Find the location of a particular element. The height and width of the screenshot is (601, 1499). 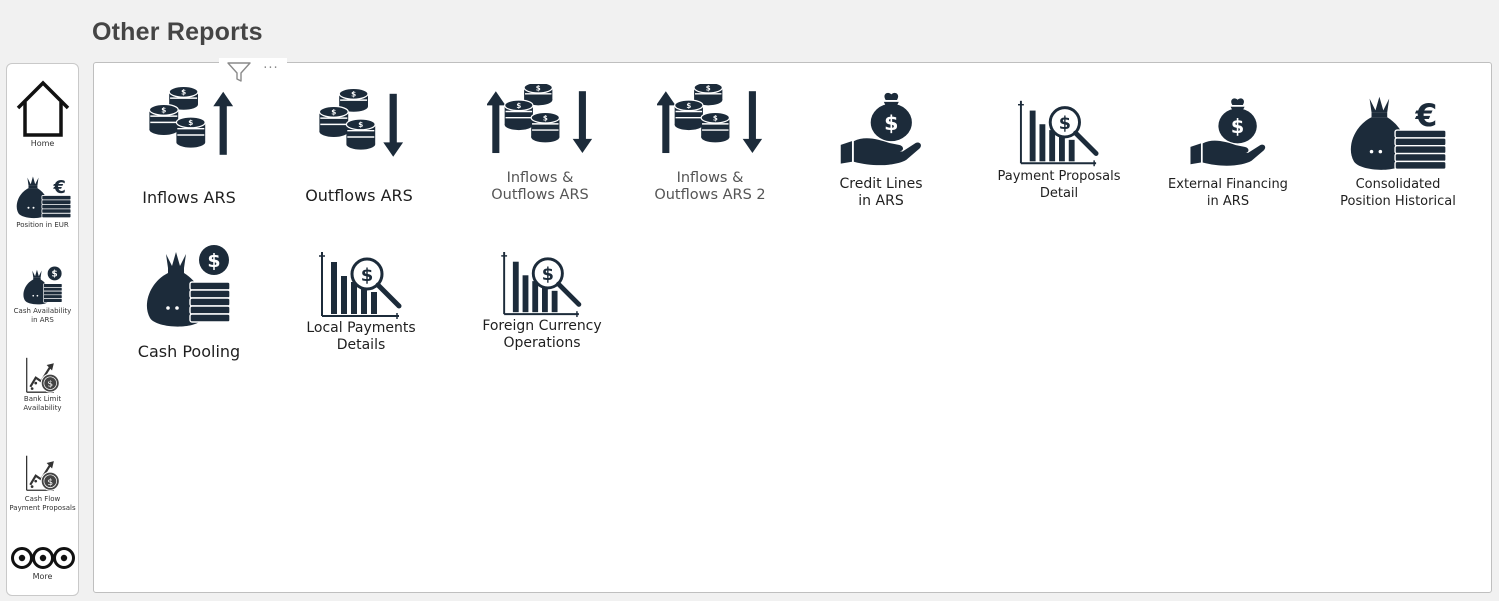

sidebar-item-label: Bank Limit Availability is located at coordinates (42, 403).